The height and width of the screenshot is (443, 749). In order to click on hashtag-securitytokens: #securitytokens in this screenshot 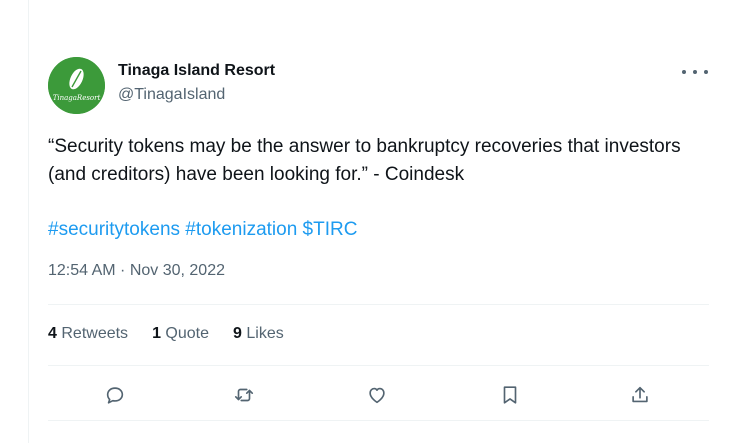, I will do `click(114, 229)`.